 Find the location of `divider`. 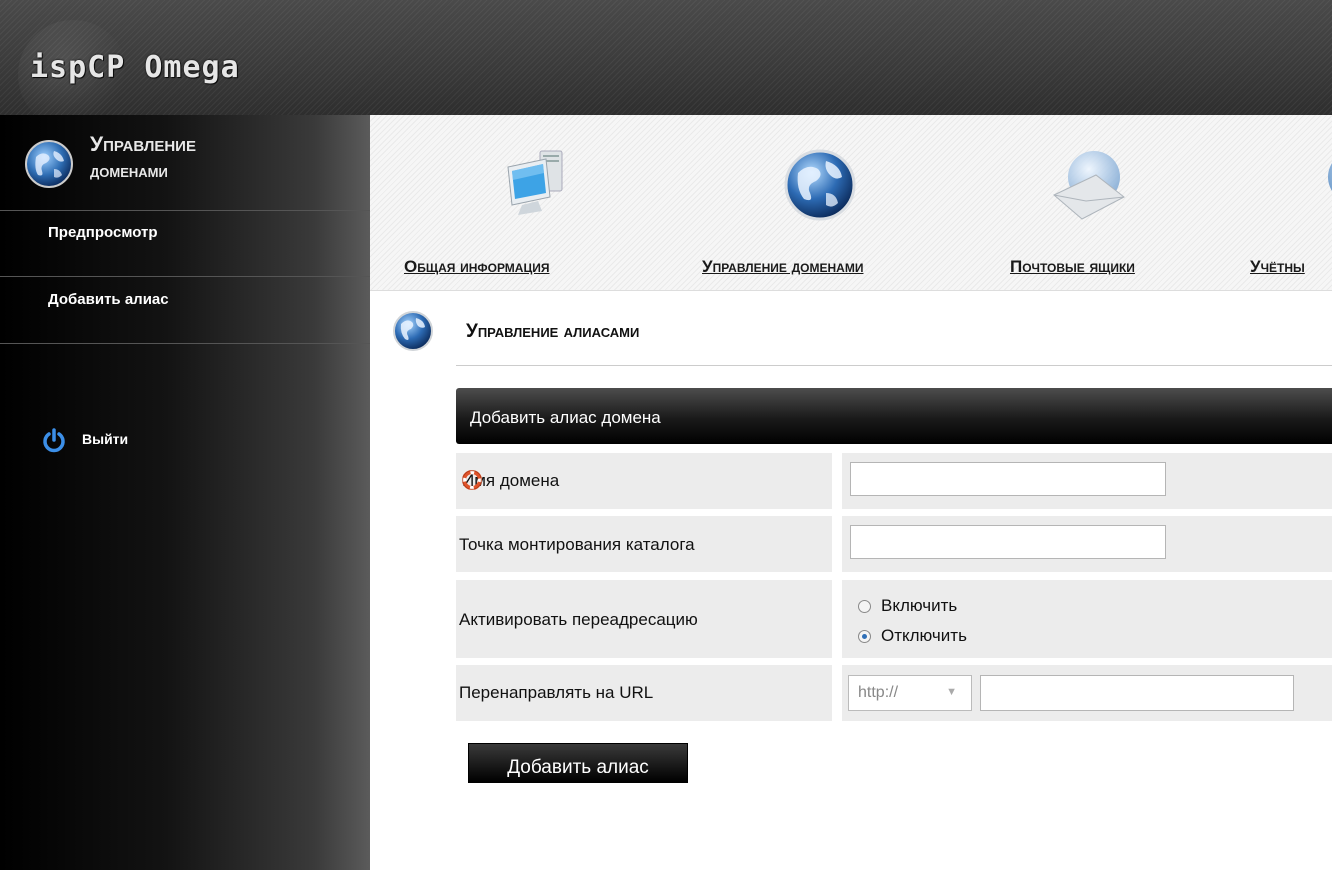

divider is located at coordinates (894, 365).